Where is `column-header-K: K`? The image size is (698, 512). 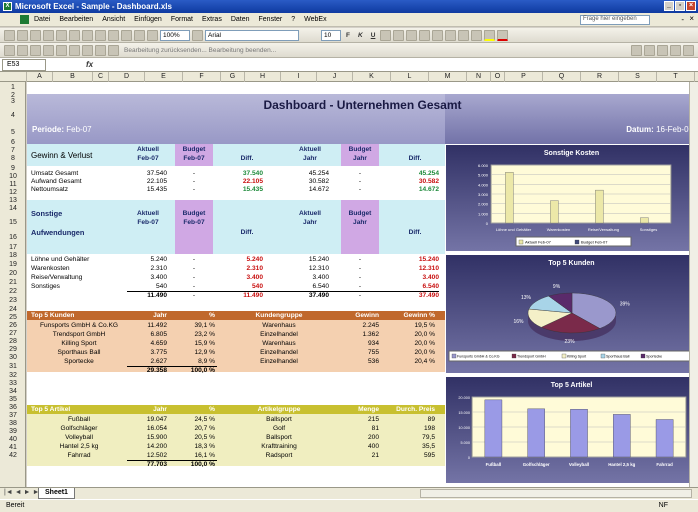
column-header-K: K is located at coordinates (372, 77).